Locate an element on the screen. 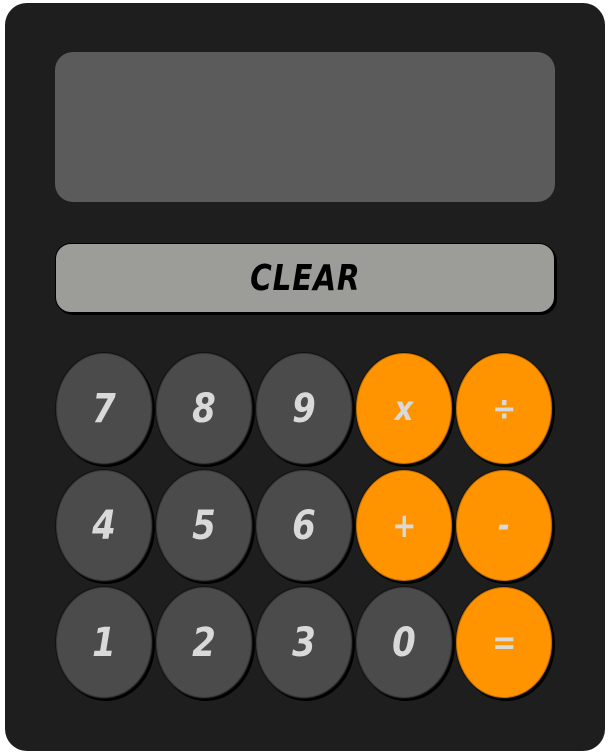  add-button: + is located at coordinates (404, 525).